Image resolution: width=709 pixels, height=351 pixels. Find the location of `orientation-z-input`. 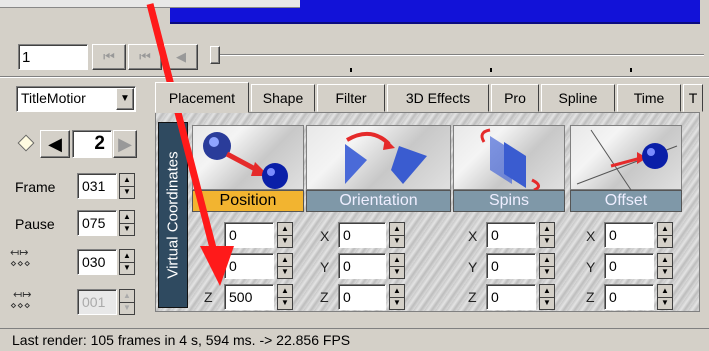

orientation-z-input is located at coordinates (362, 297).